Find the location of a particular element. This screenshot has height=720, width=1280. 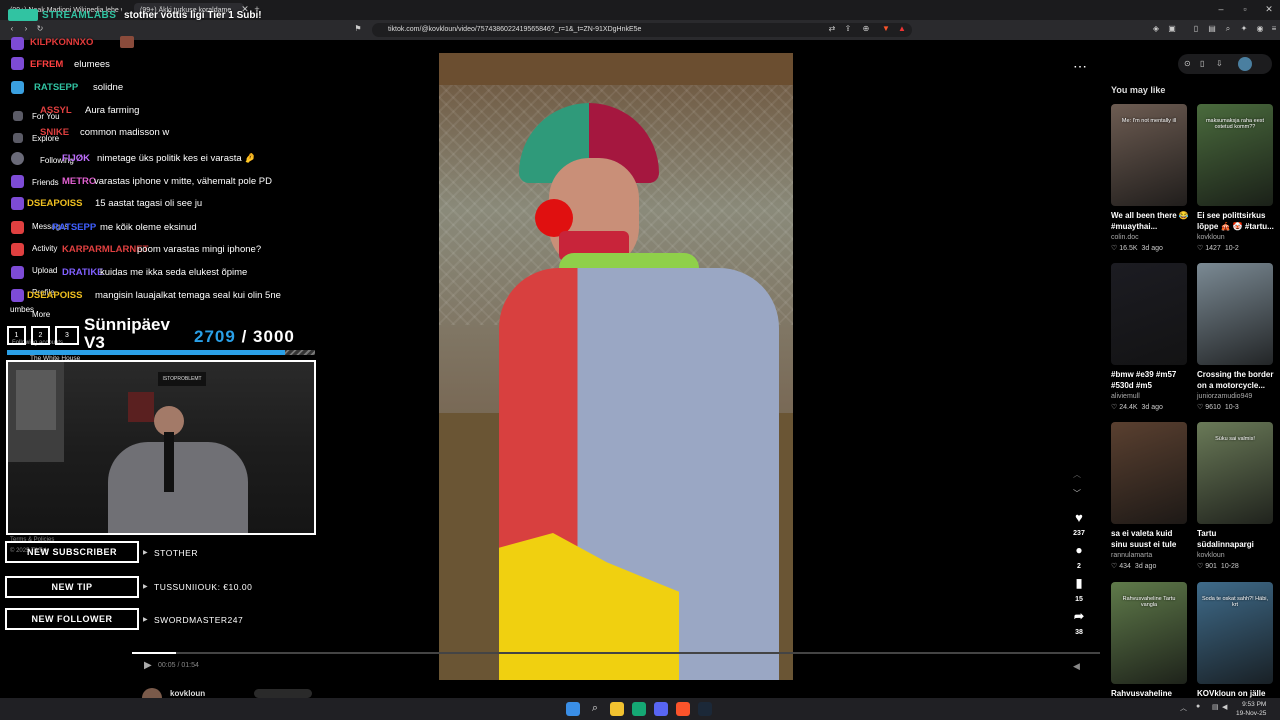

next-video-icon: ﹀ is located at coordinates (1077, 493).